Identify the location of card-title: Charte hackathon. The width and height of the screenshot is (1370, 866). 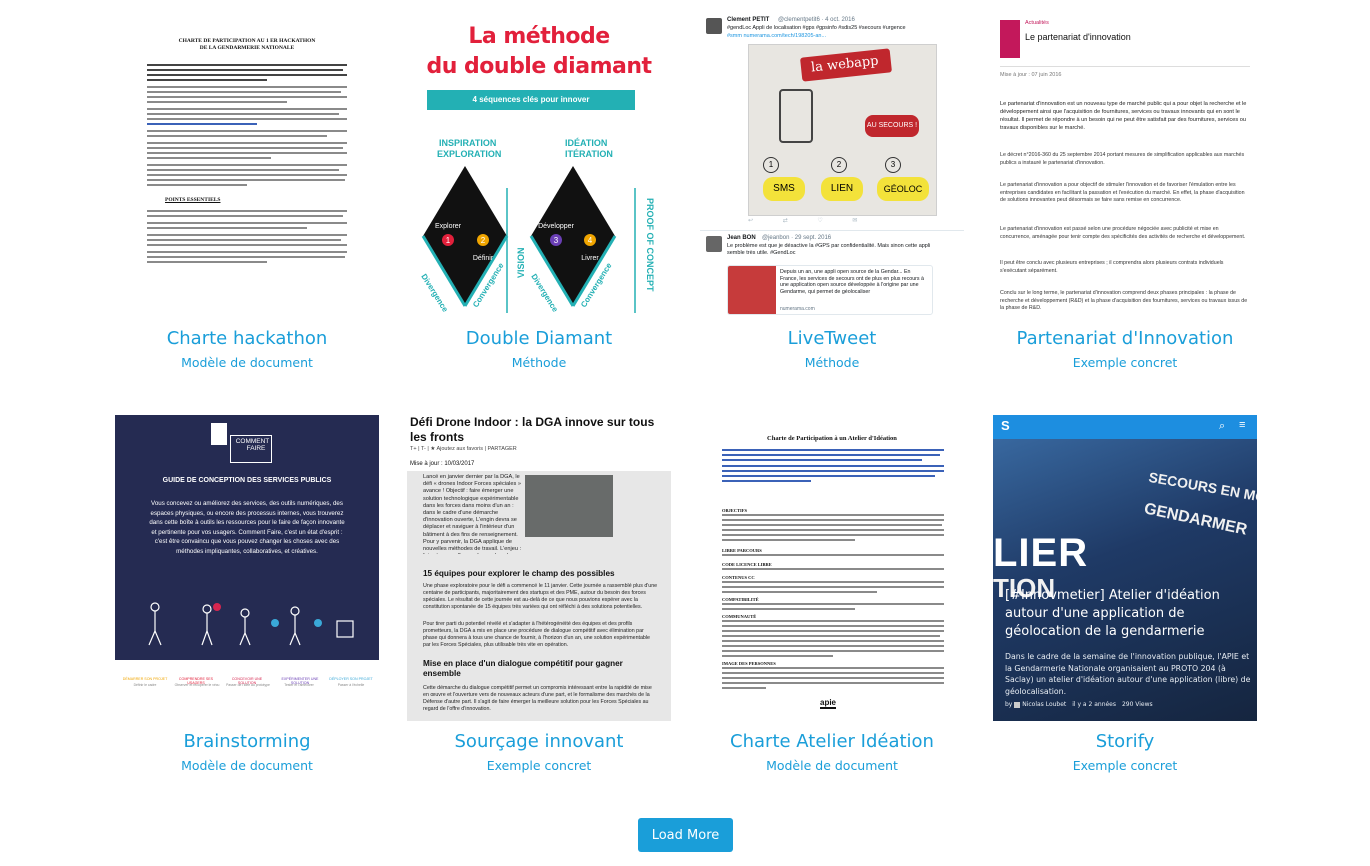
(247, 339).